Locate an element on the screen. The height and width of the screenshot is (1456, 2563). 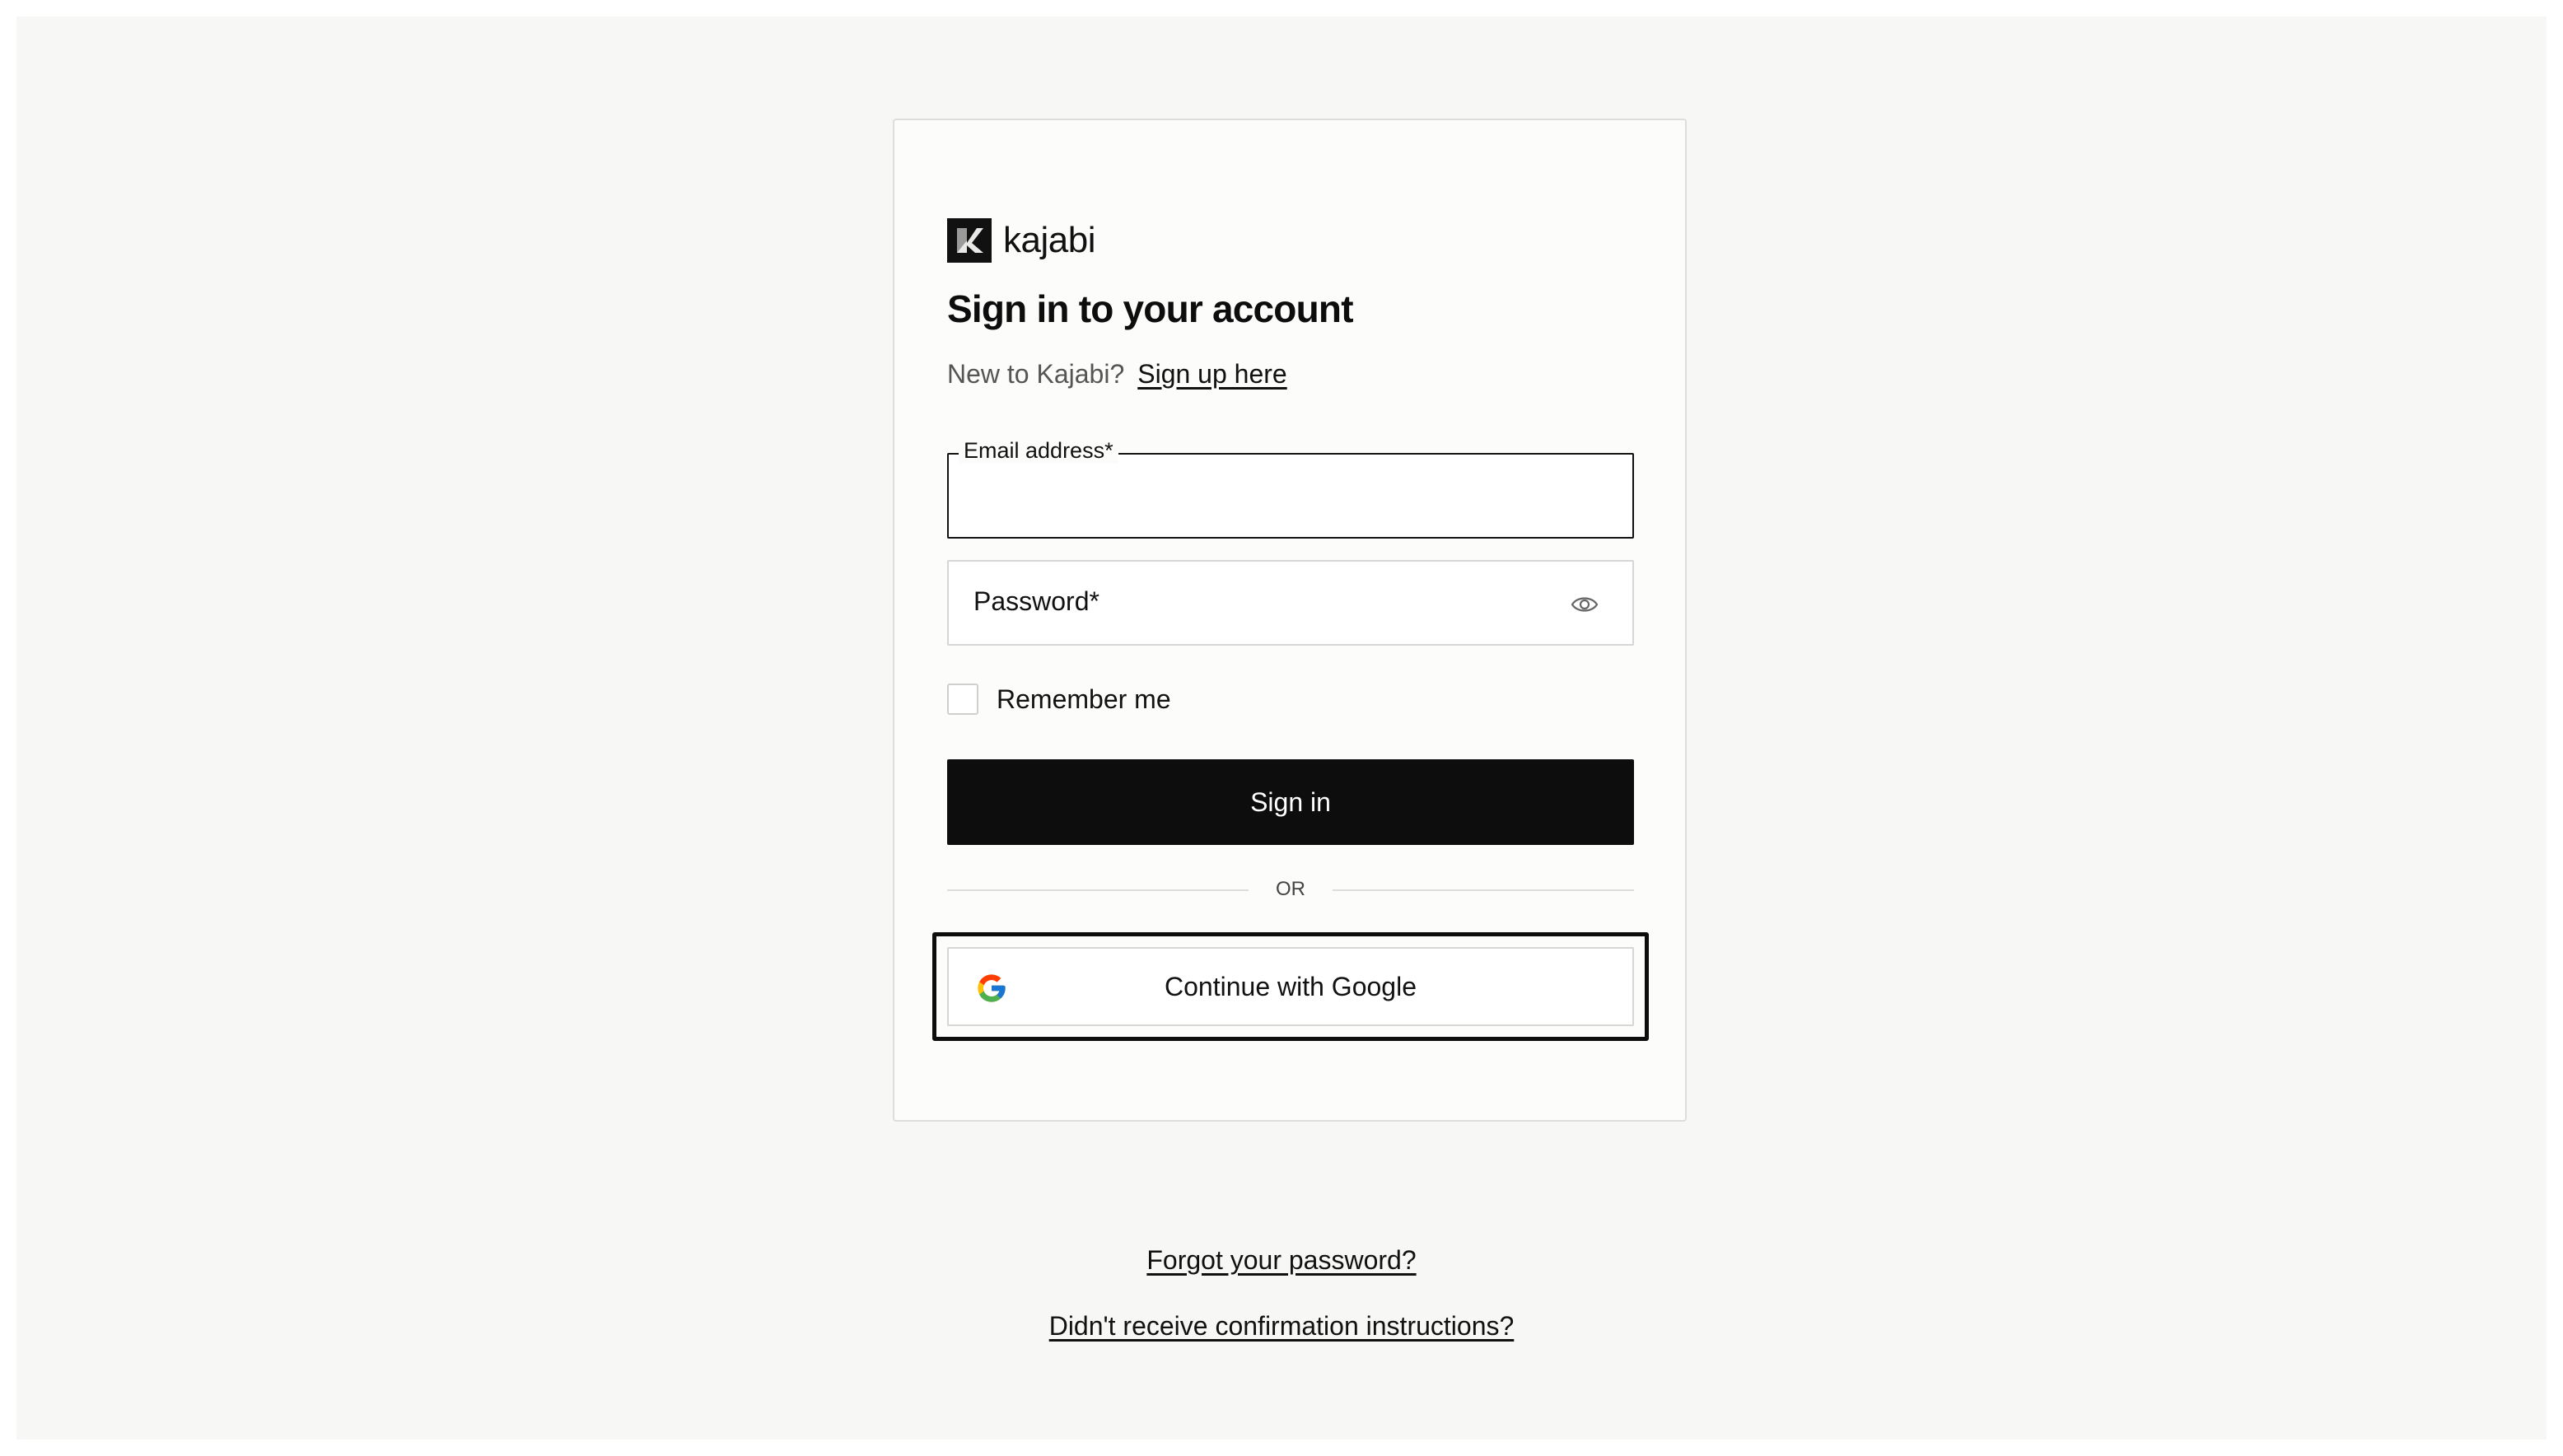
password-field: Password* is located at coordinates (1291, 603).